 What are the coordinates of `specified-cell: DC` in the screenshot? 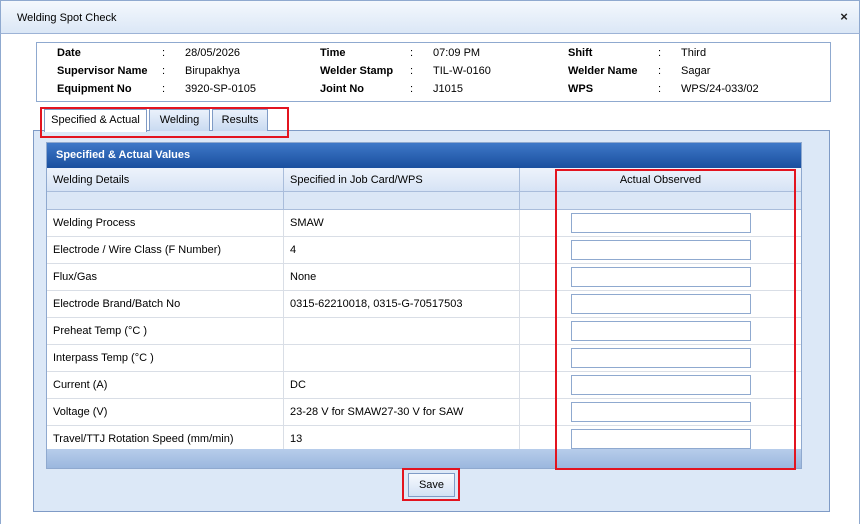 It's located at (402, 385).